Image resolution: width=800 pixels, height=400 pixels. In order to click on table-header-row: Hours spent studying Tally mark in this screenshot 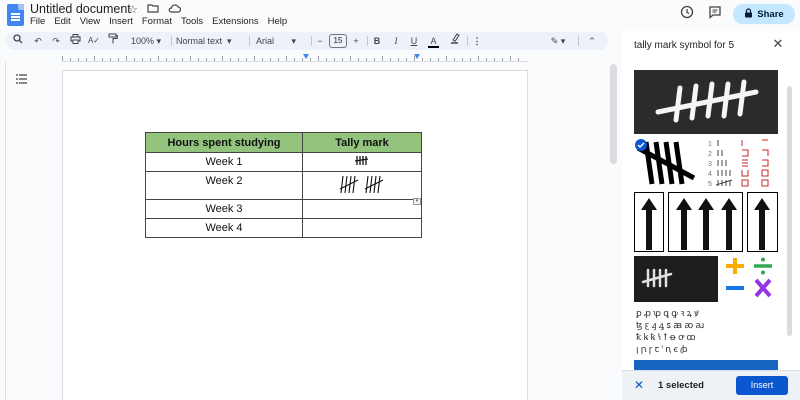, I will do `click(283, 142)`.